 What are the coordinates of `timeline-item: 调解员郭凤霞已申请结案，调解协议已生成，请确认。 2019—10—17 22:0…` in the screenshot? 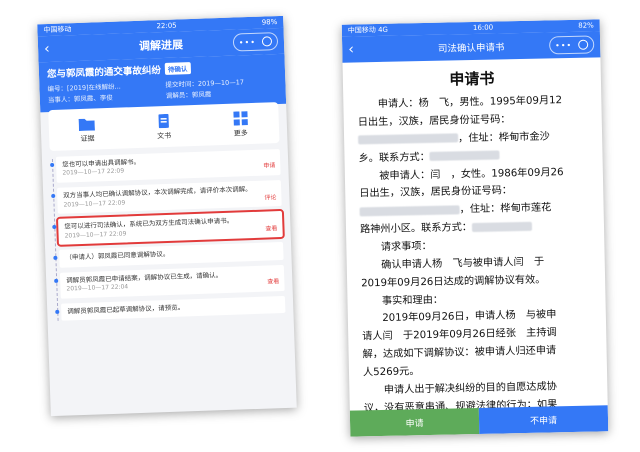 It's located at (172, 281).